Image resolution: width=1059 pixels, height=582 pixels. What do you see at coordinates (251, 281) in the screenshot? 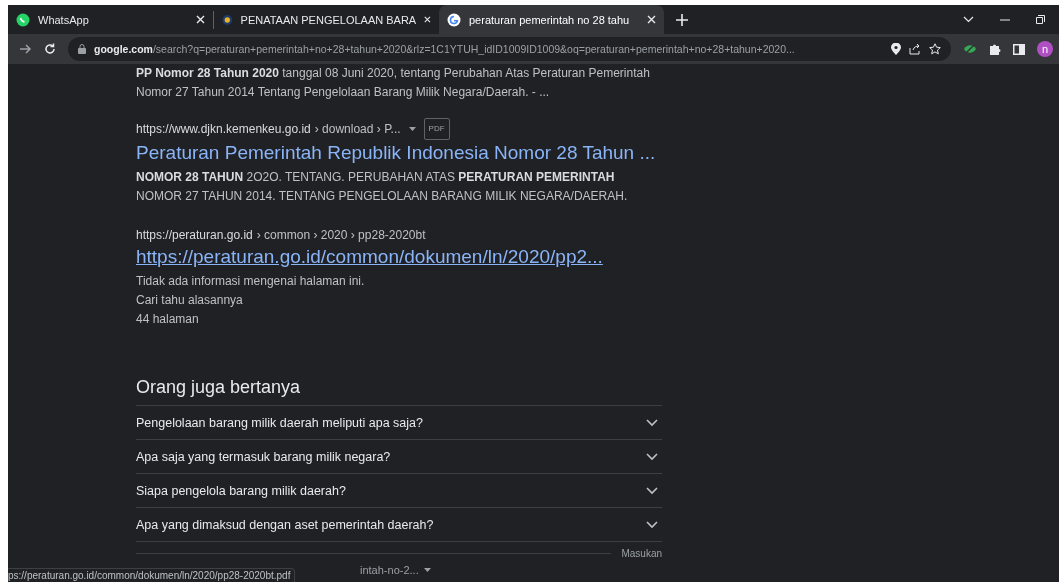
I see `result-snippet: Tidak ada informasi mengenai halaman ini.` at bounding box center [251, 281].